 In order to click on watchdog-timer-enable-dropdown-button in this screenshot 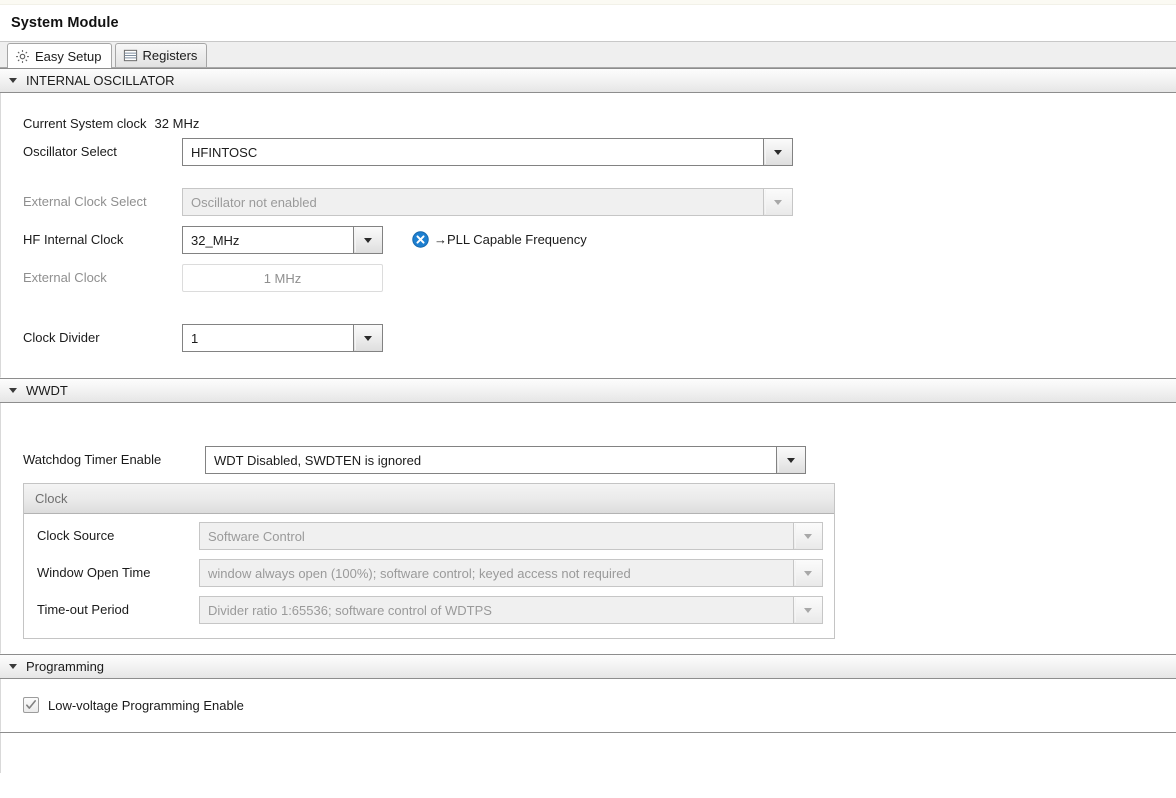, I will do `click(791, 460)`.